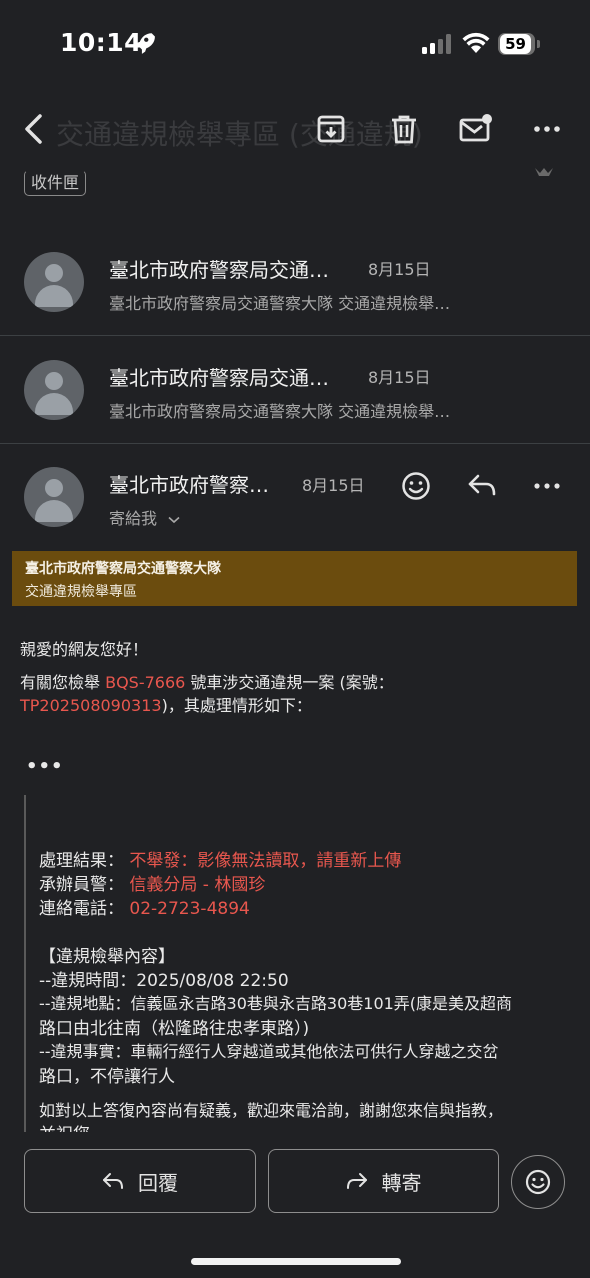 This screenshot has height=1278, width=590. Describe the element at coordinates (166, 705) in the screenshot. I see `body-line: TP202508090313)，其處理情形如下：` at that location.